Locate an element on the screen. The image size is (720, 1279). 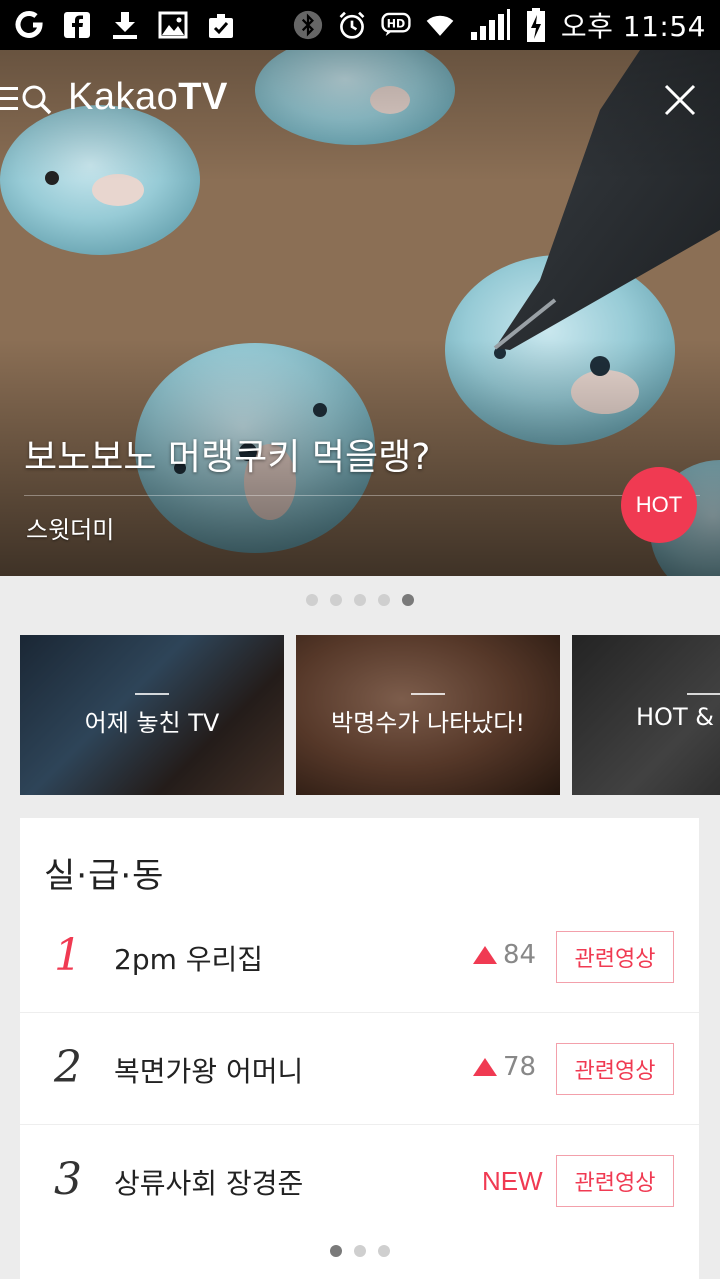
rank-number: 1 is located at coordinates (68, 955).